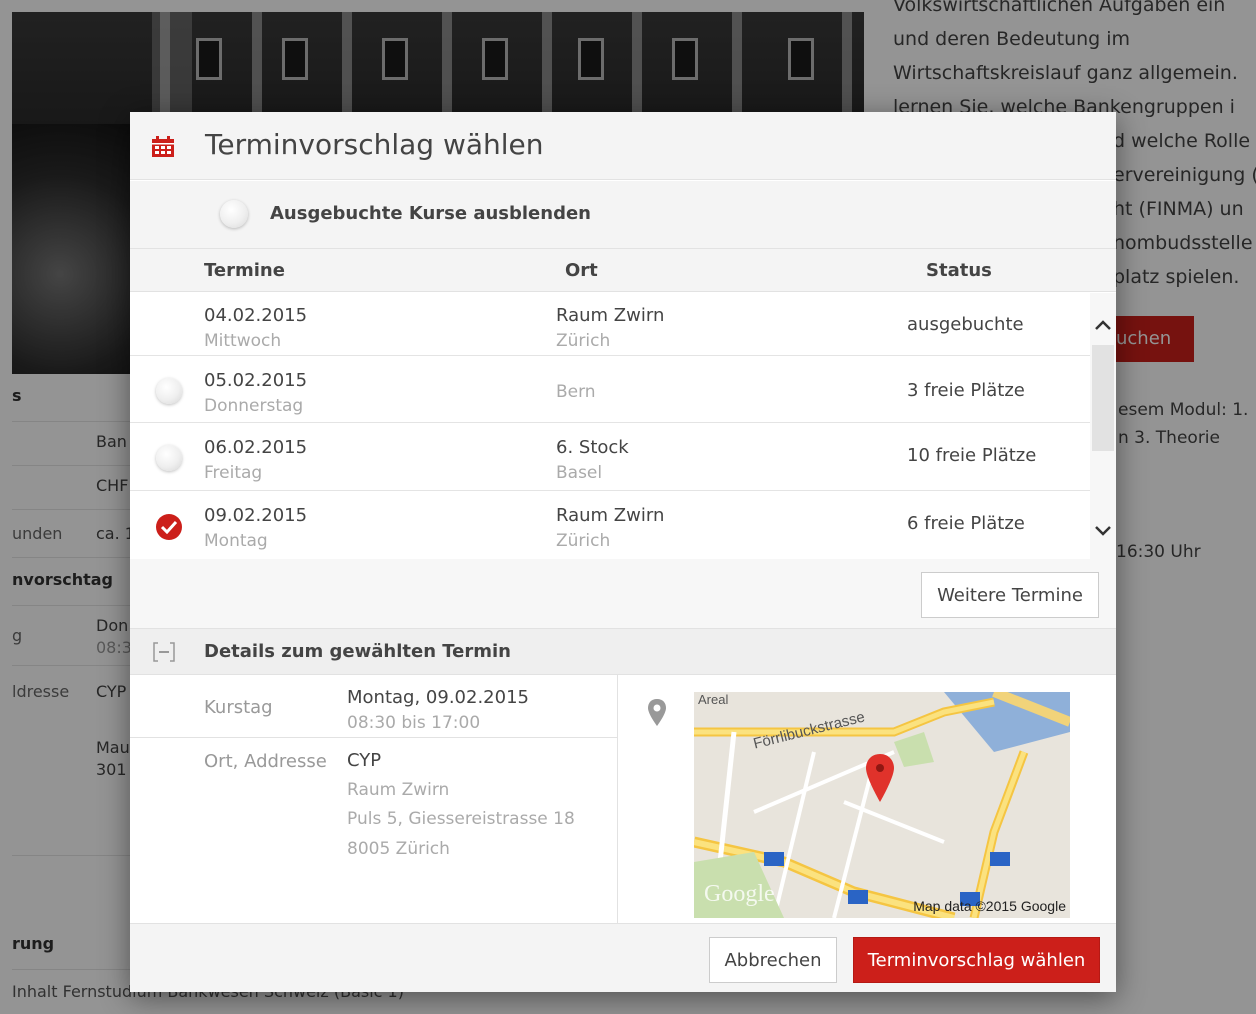 The width and height of the screenshot is (1256, 1014). I want to click on check-icon, so click(169, 527).